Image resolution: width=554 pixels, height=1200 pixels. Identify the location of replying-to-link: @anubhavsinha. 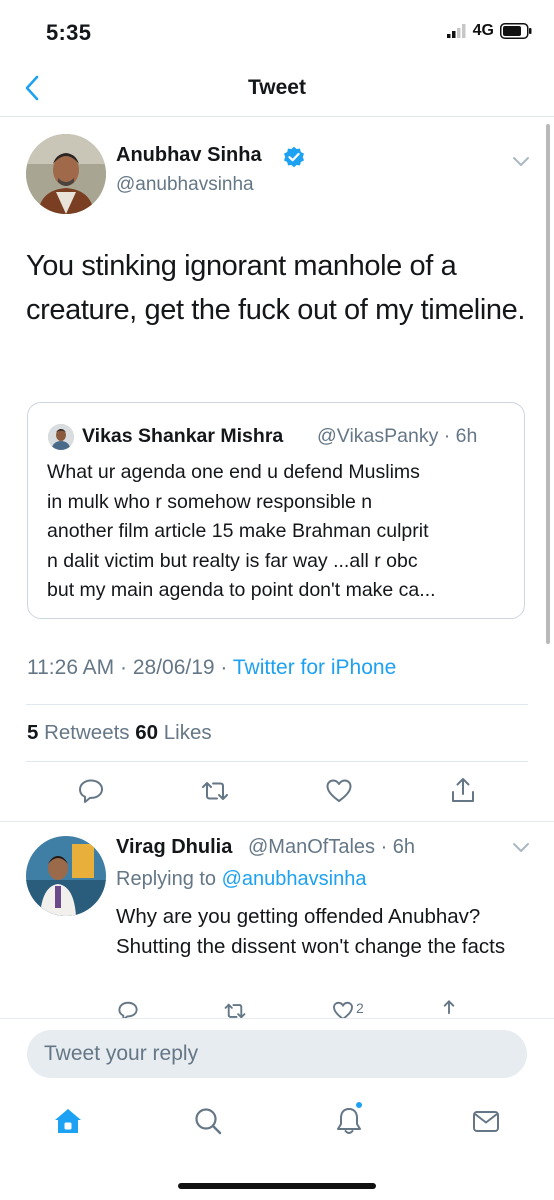
(294, 879).